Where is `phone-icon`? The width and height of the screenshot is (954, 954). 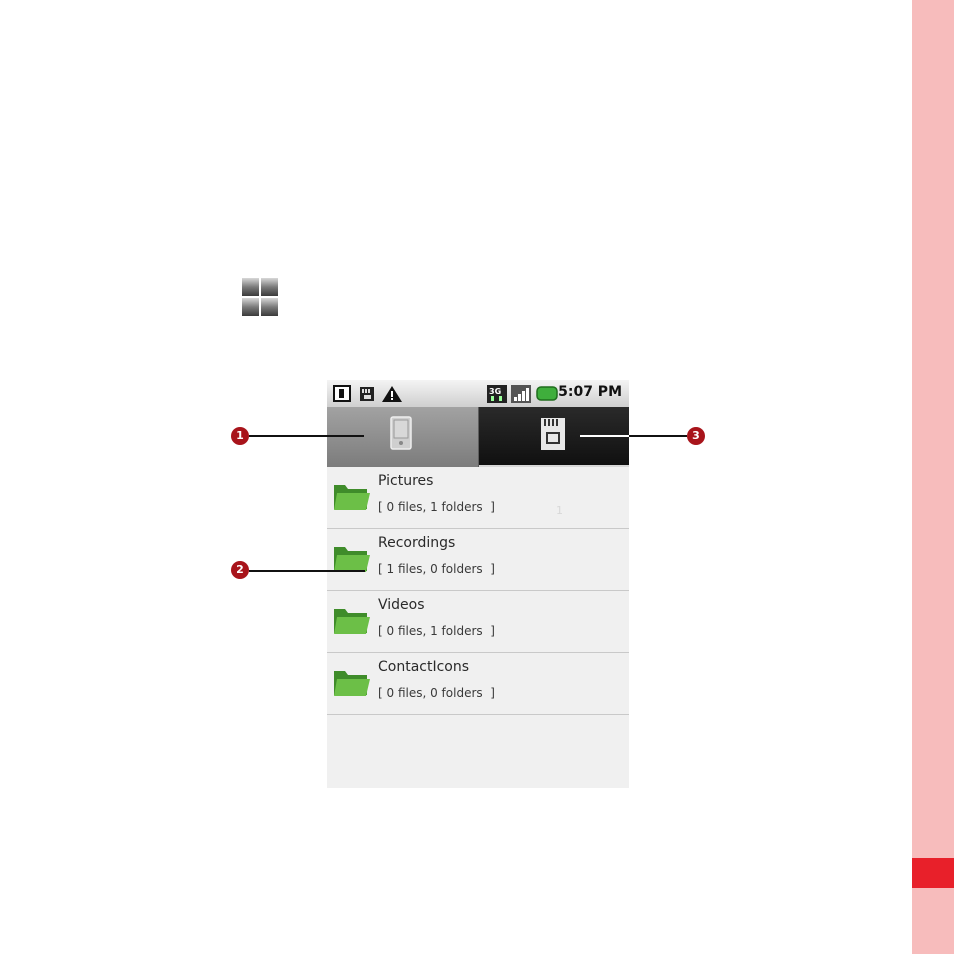 phone-icon is located at coordinates (401, 433).